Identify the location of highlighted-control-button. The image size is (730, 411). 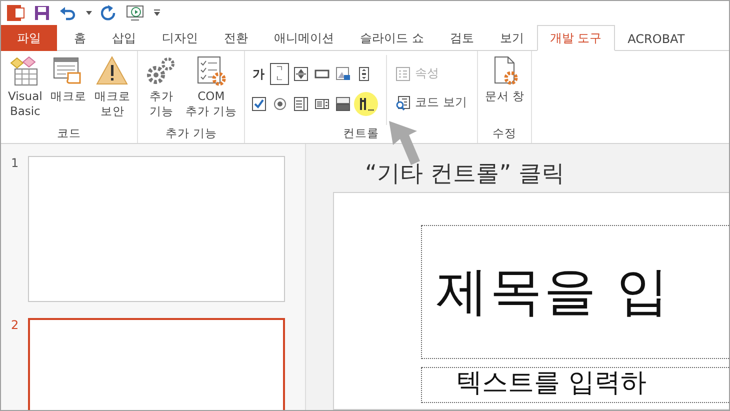
(366, 104).